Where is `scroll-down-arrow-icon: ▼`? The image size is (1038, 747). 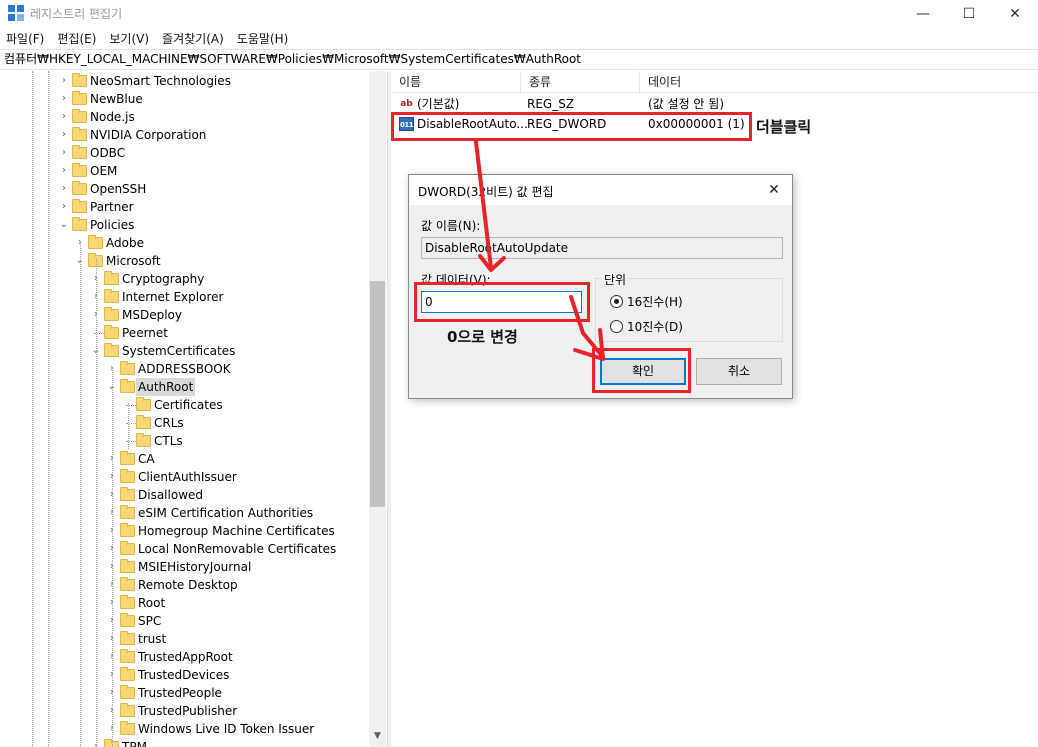
scroll-down-arrow-icon: ▼ is located at coordinates (377, 738).